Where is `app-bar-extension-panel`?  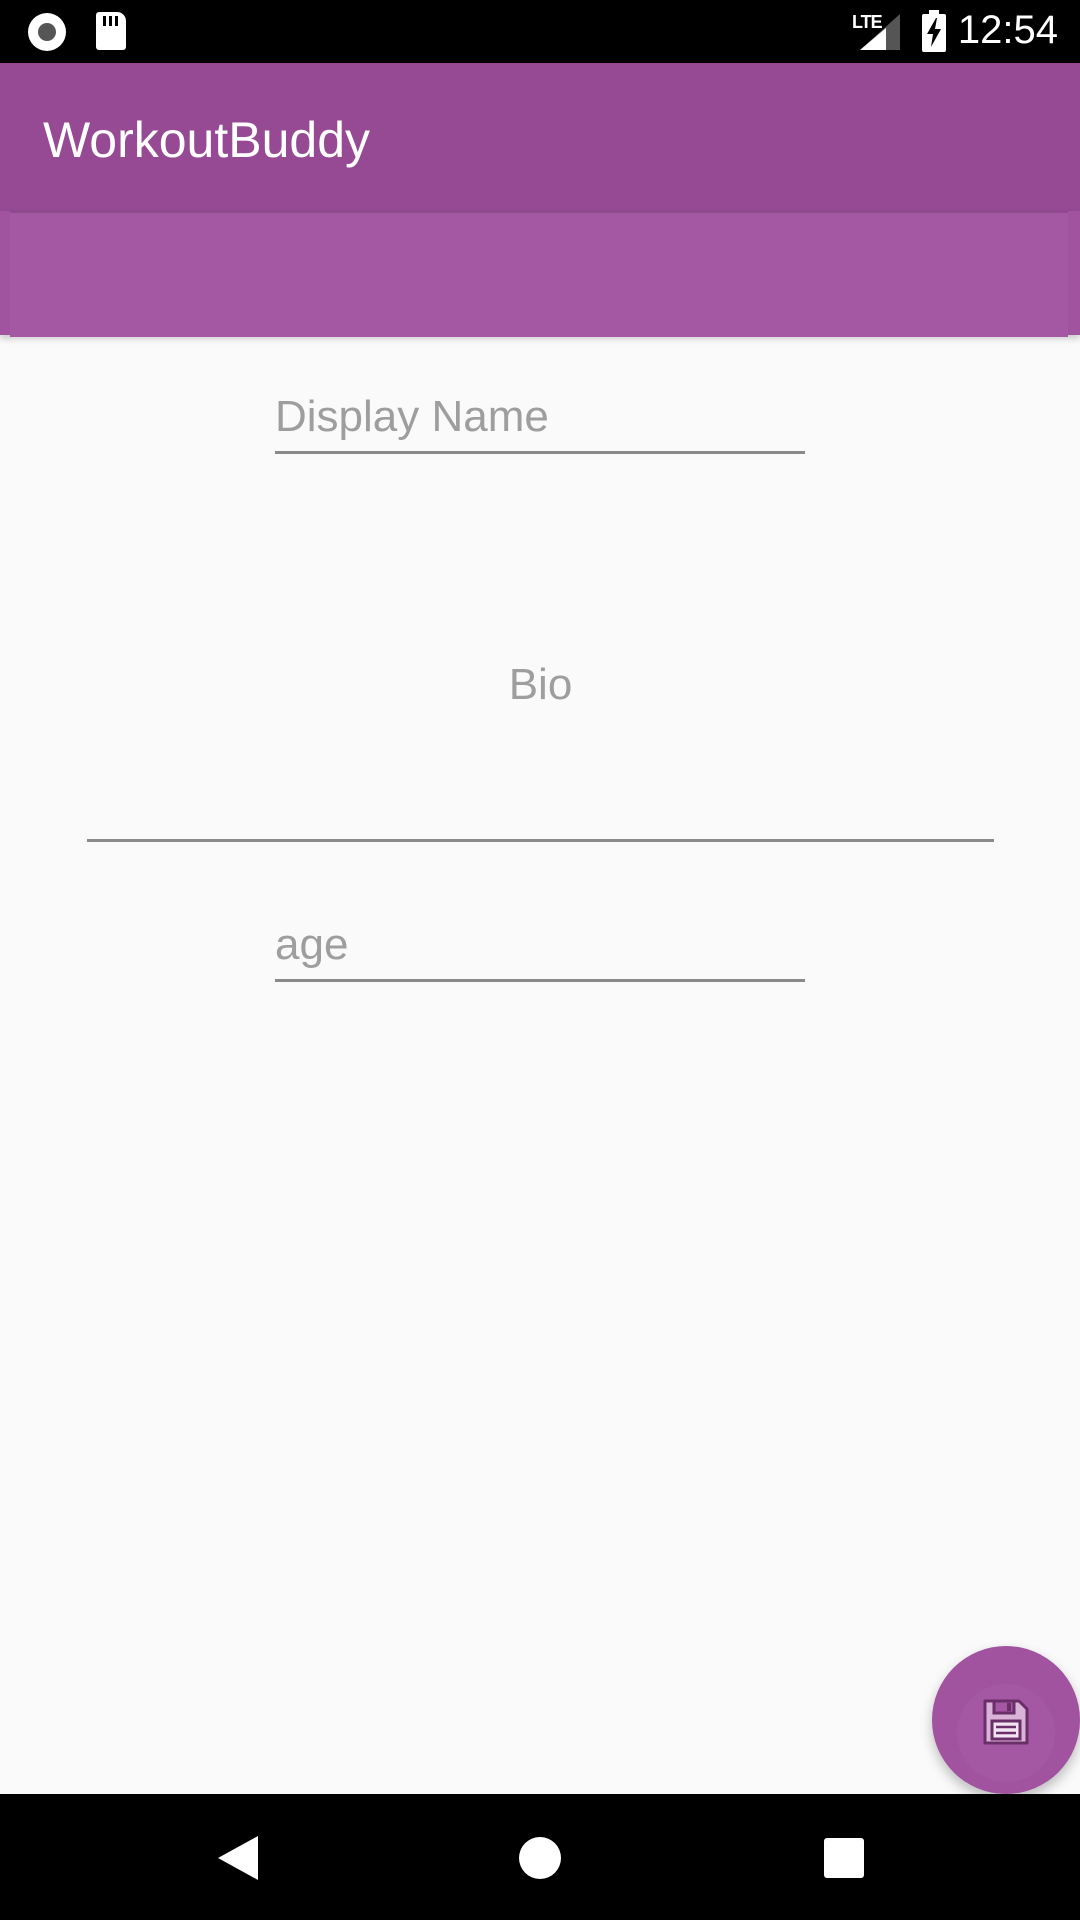 app-bar-extension-panel is located at coordinates (539, 274).